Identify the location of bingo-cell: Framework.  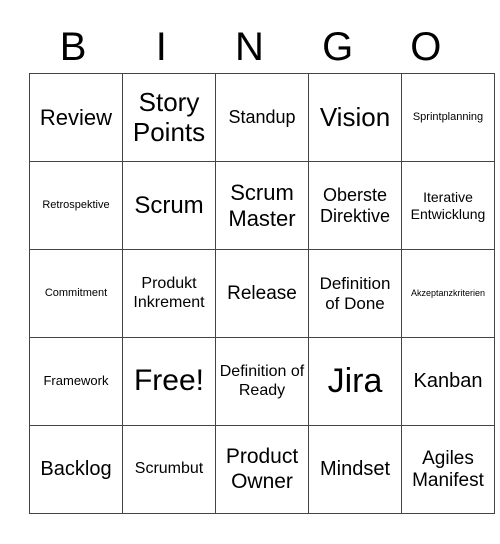
(76, 381).